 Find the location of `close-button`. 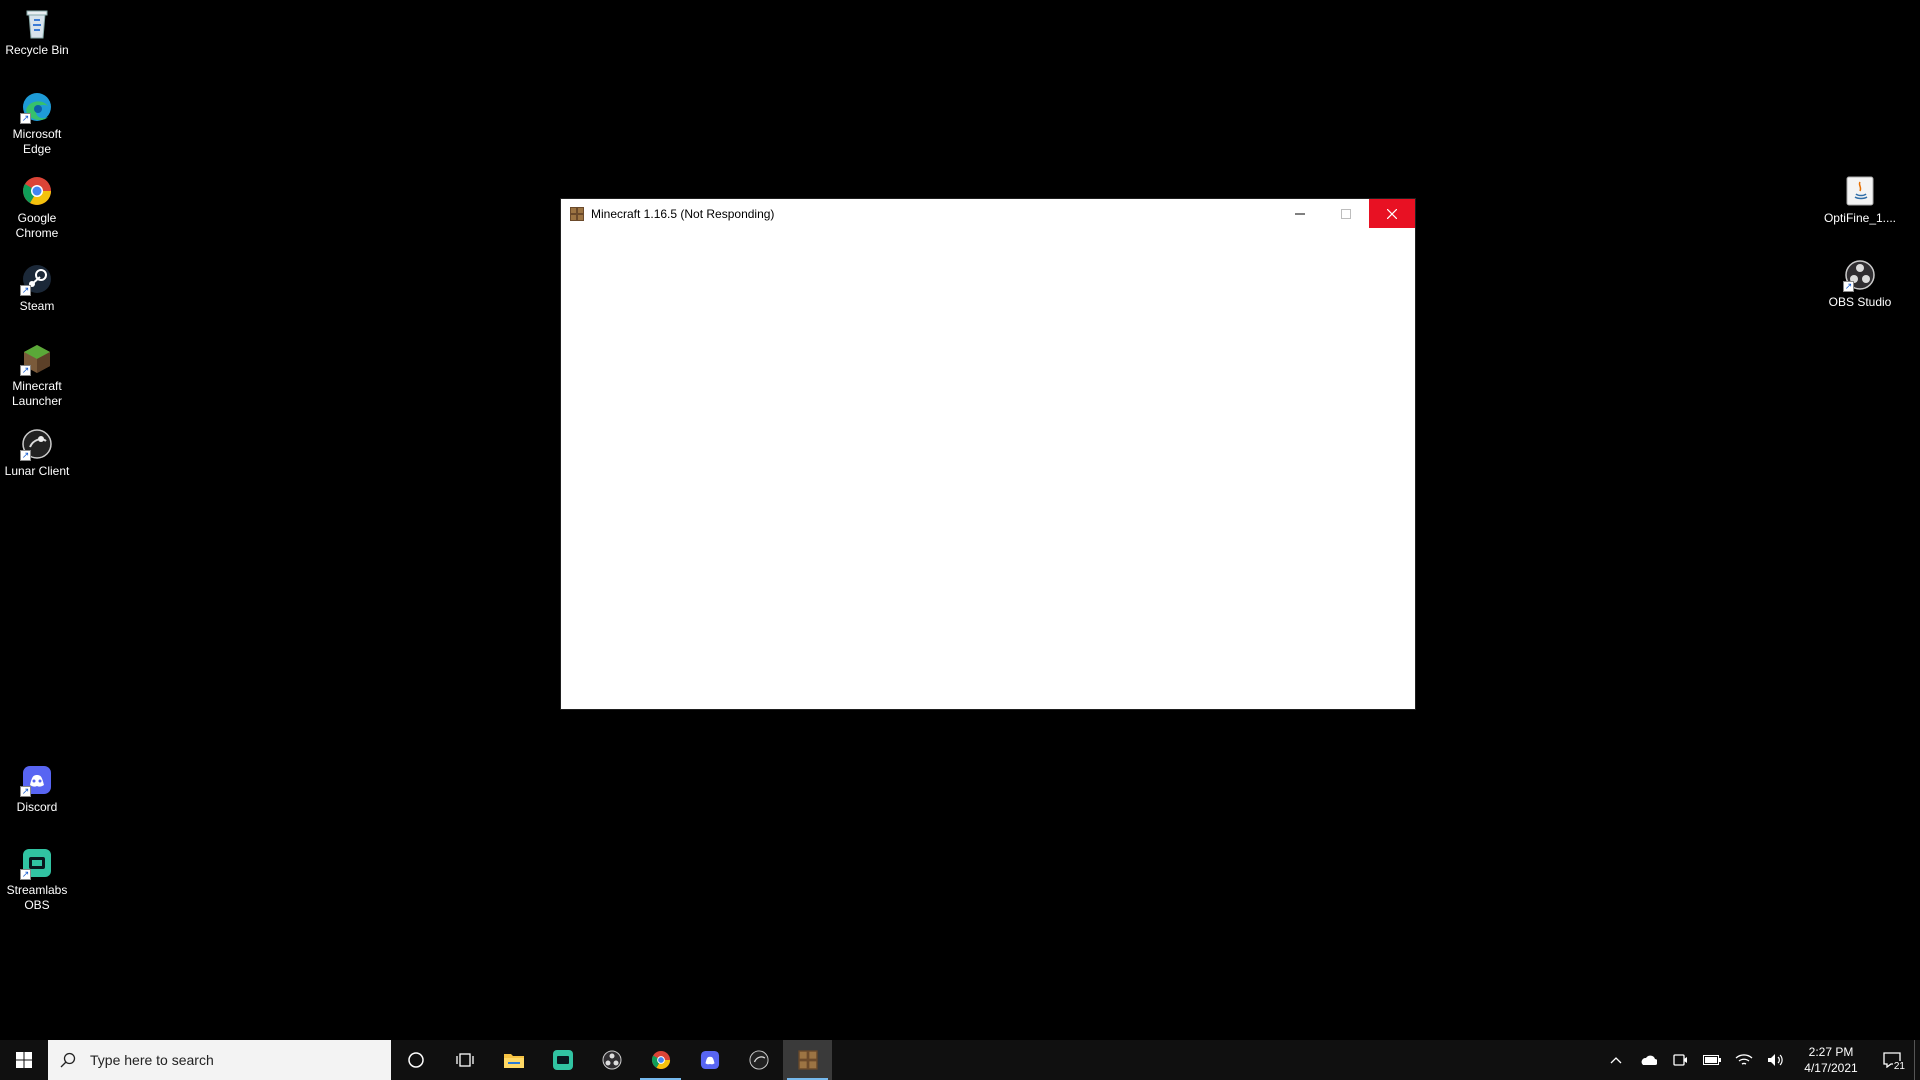

close-button is located at coordinates (1392, 213).